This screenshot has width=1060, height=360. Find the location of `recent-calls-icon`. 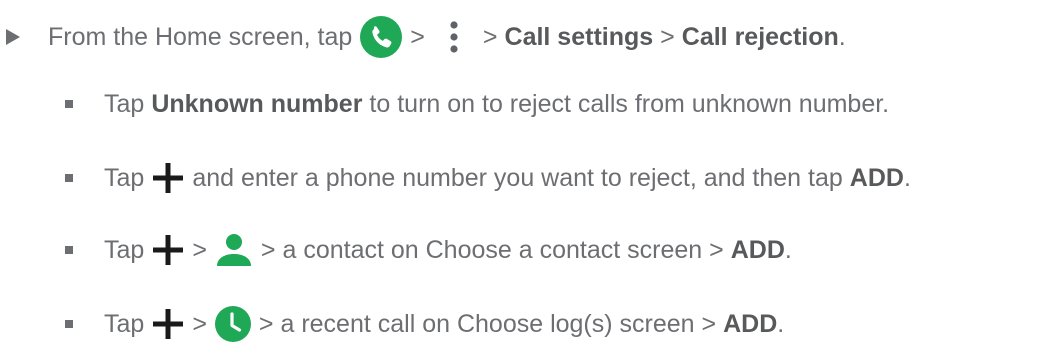

recent-calls-icon is located at coordinates (233, 324).